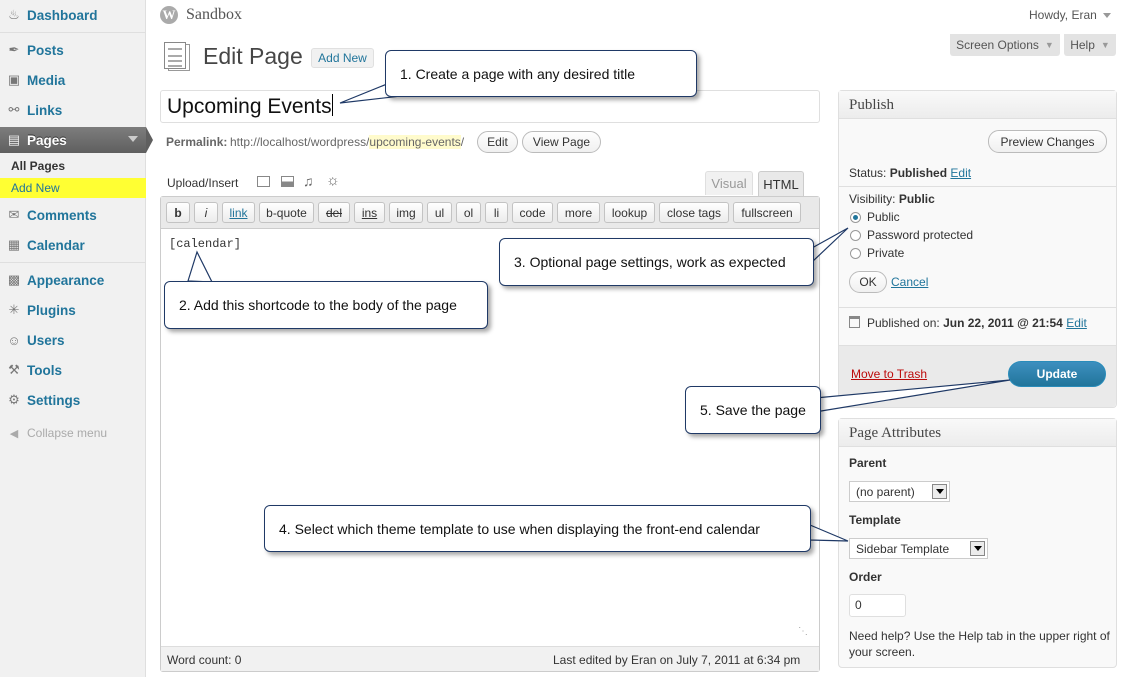 The height and width of the screenshot is (677, 1124). Describe the element at coordinates (753, 410) in the screenshot. I see `callout-5: 5. Save the page` at that location.